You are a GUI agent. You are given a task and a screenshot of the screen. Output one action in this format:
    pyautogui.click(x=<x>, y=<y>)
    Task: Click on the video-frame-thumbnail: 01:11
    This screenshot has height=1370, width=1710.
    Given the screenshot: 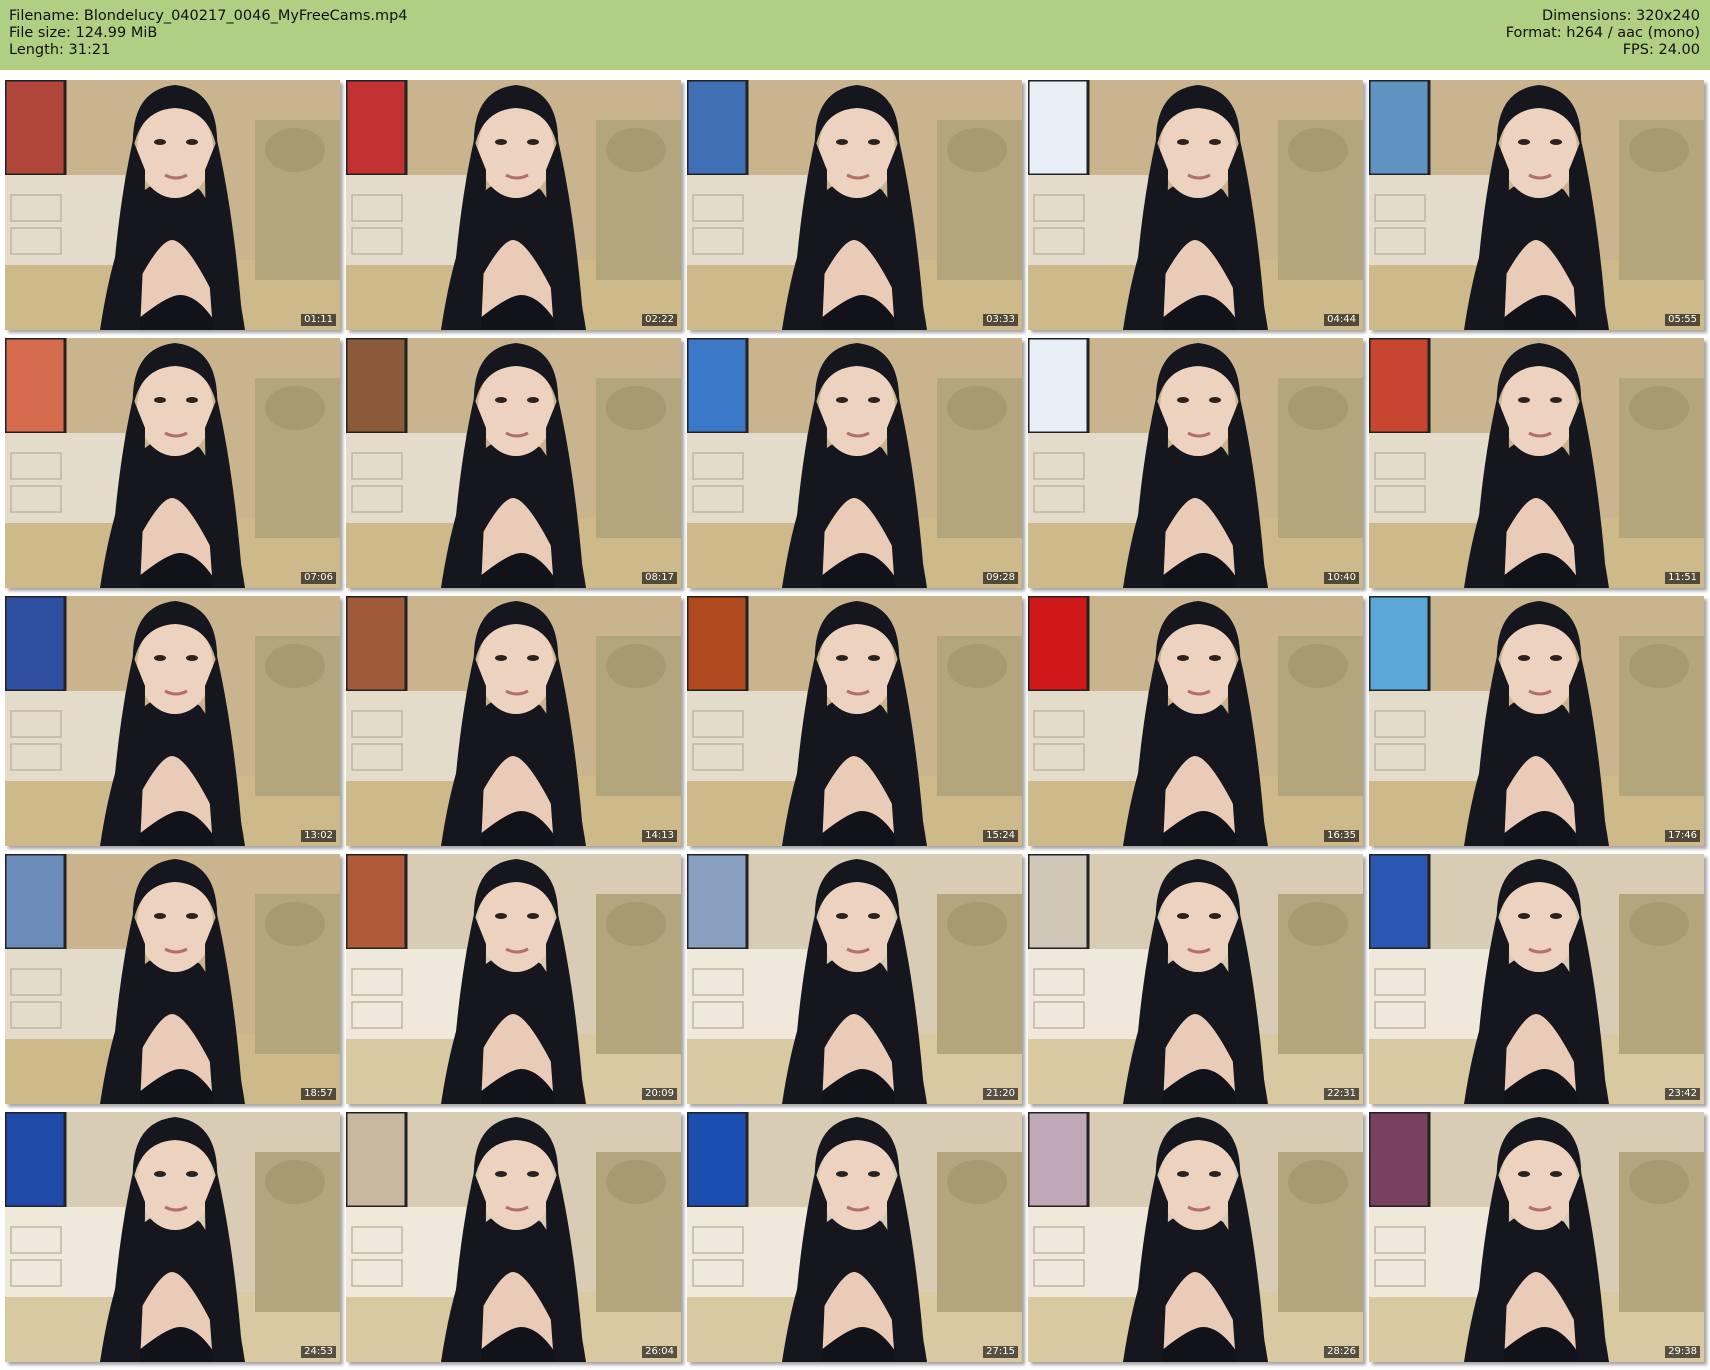 What is the action you would take?
    pyautogui.click(x=172, y=205)
    